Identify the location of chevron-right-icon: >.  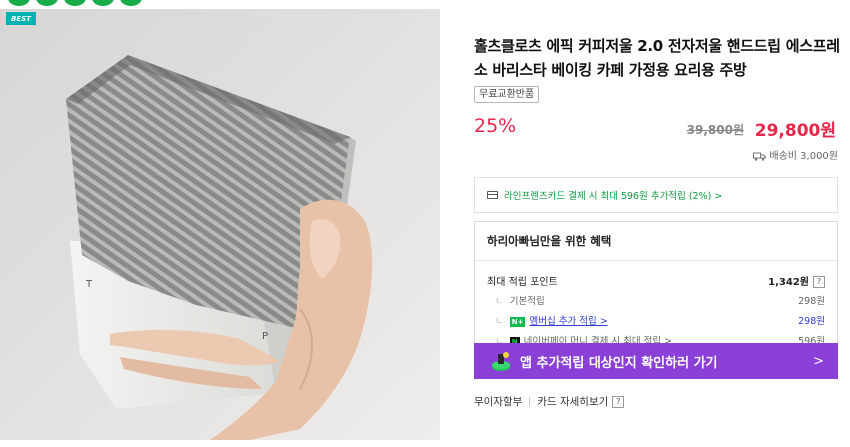
(818, 361).